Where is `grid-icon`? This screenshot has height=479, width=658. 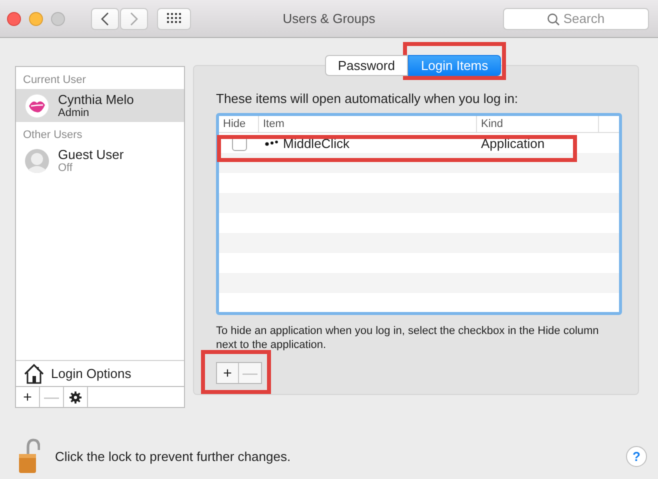
grid-icon is located at coordinates (174, 18).